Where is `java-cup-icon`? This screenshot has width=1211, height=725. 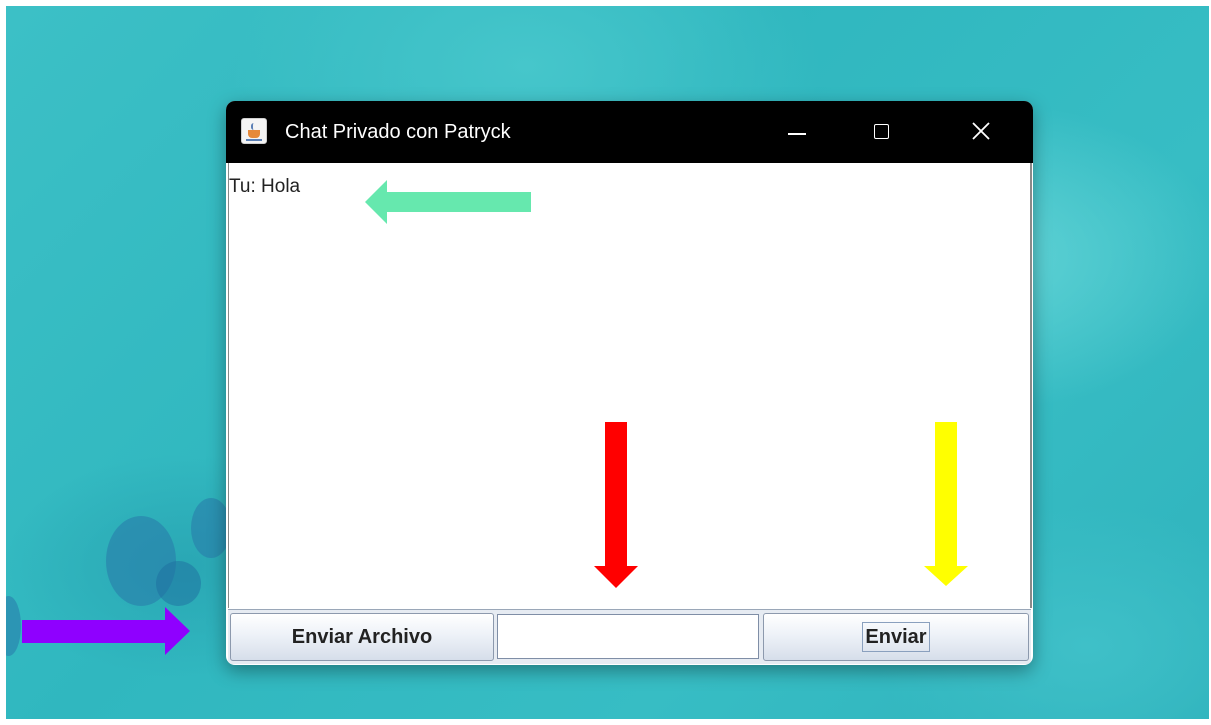 java-cup-icon is located at coordinates (254, 131).